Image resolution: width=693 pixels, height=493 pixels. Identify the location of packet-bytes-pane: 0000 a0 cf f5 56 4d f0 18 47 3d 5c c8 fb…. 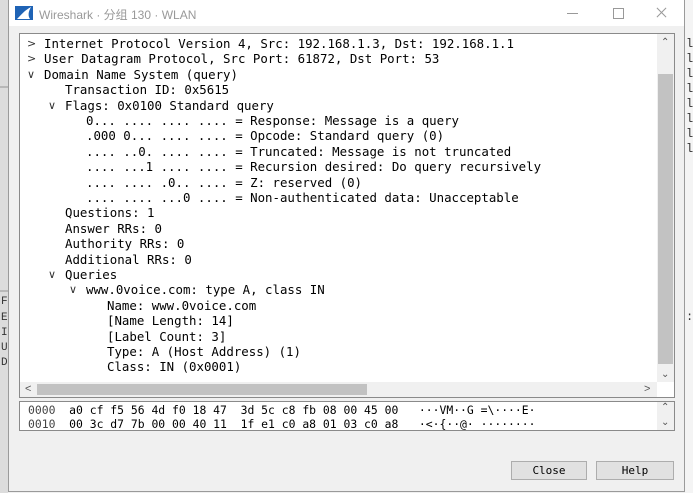
(347, 416).